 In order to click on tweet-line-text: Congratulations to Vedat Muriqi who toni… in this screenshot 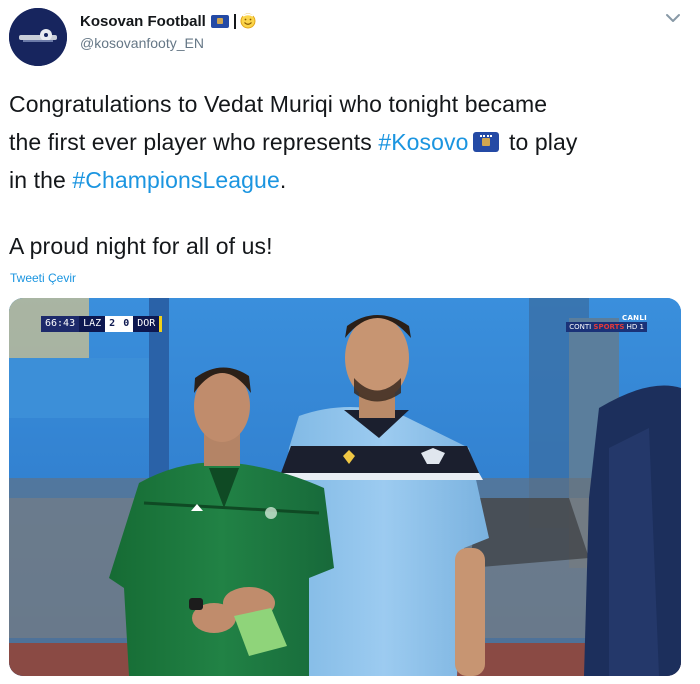, I will do `click(278, 104)`.